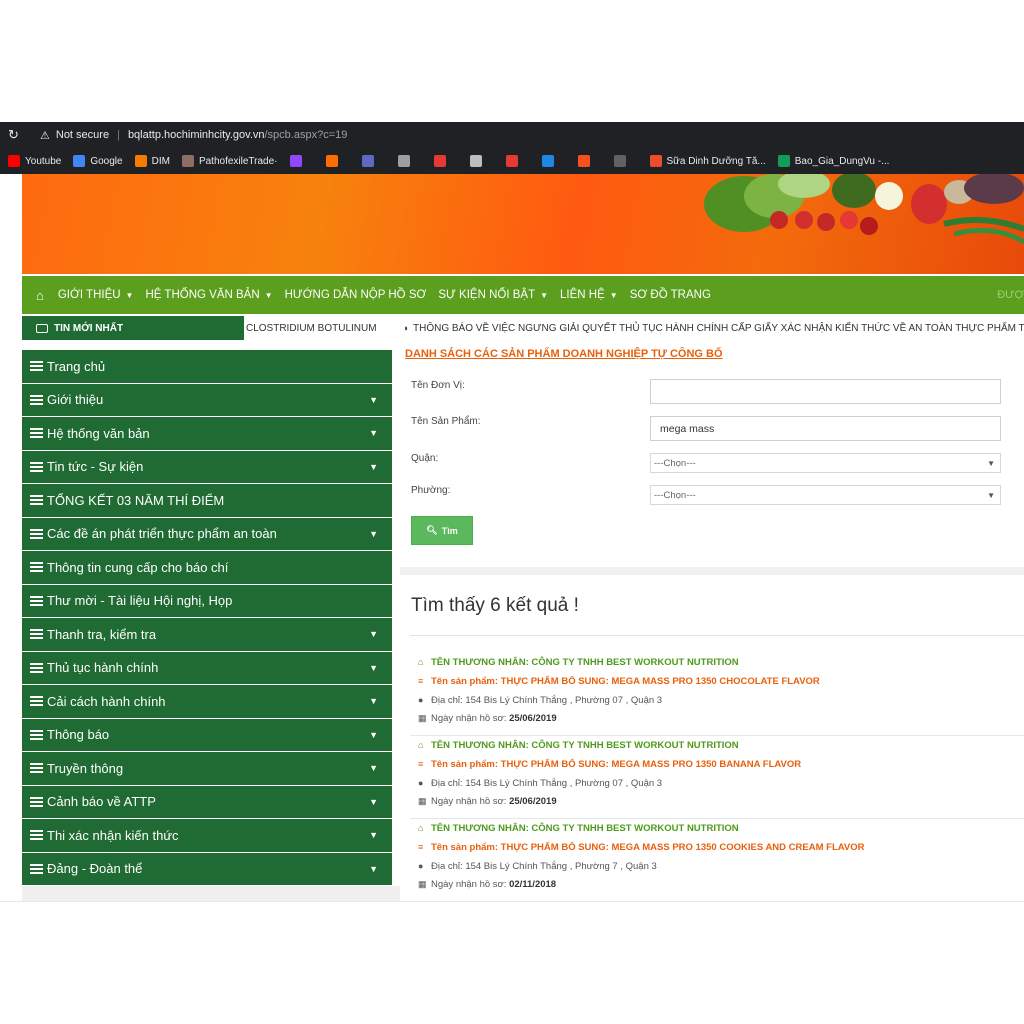 This screenshot has height=1024, width=1024. Describe the element at coordinates (15, 135) in the screenshot. I see `reload-icon: ↻` at that location.